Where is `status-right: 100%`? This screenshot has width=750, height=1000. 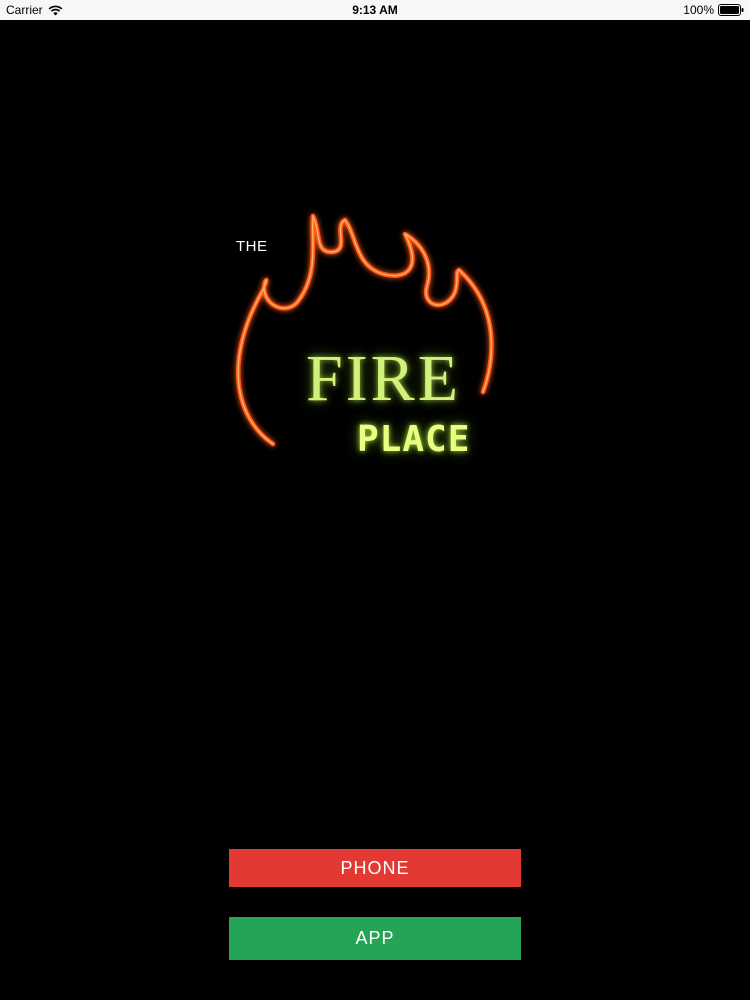
status-right: 100% is located at coordinates (713, 10).